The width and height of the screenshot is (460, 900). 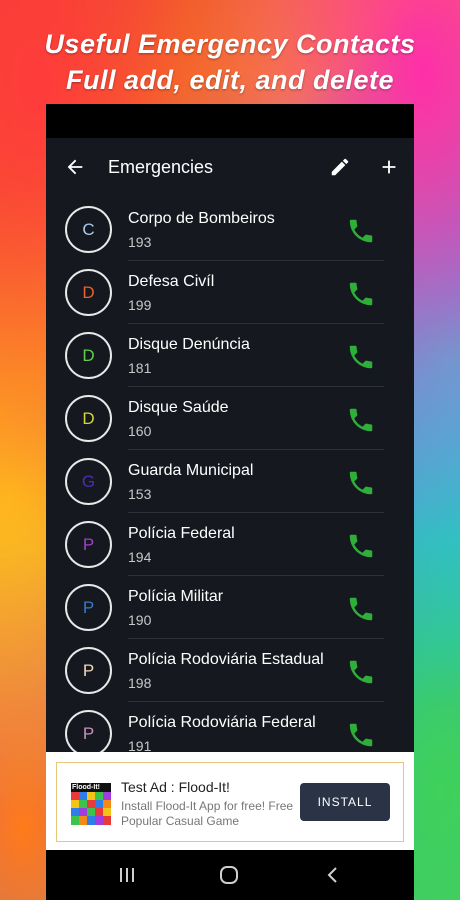 What do you see at coordinates (230, 670) in the screenshot?
I see `contact-row: P Polícia Rodoviária Estadual 198` at bounding box center [230, 670].